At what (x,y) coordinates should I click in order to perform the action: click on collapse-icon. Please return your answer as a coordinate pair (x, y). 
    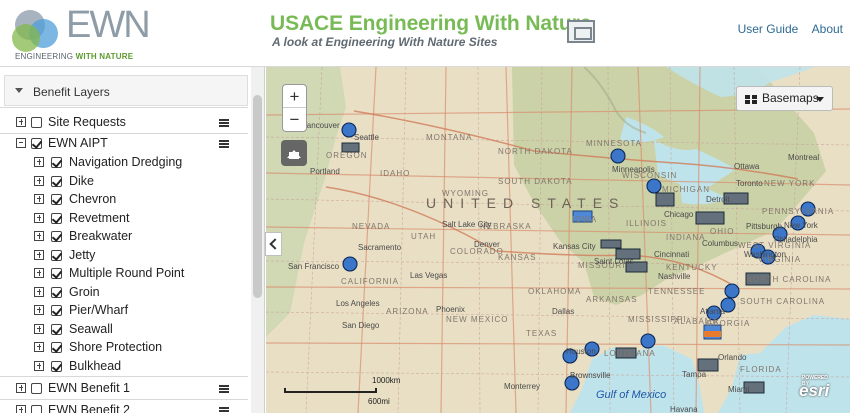
    Looking at the image, I should click on (21, 143).